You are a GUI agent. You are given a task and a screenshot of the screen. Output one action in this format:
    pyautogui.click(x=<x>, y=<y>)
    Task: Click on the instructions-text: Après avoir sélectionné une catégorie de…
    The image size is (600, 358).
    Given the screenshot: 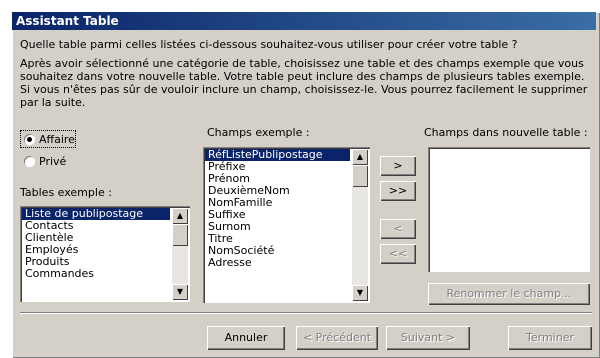 What is the action you would take?
    pyautogui.click(x=304, y=83)
    